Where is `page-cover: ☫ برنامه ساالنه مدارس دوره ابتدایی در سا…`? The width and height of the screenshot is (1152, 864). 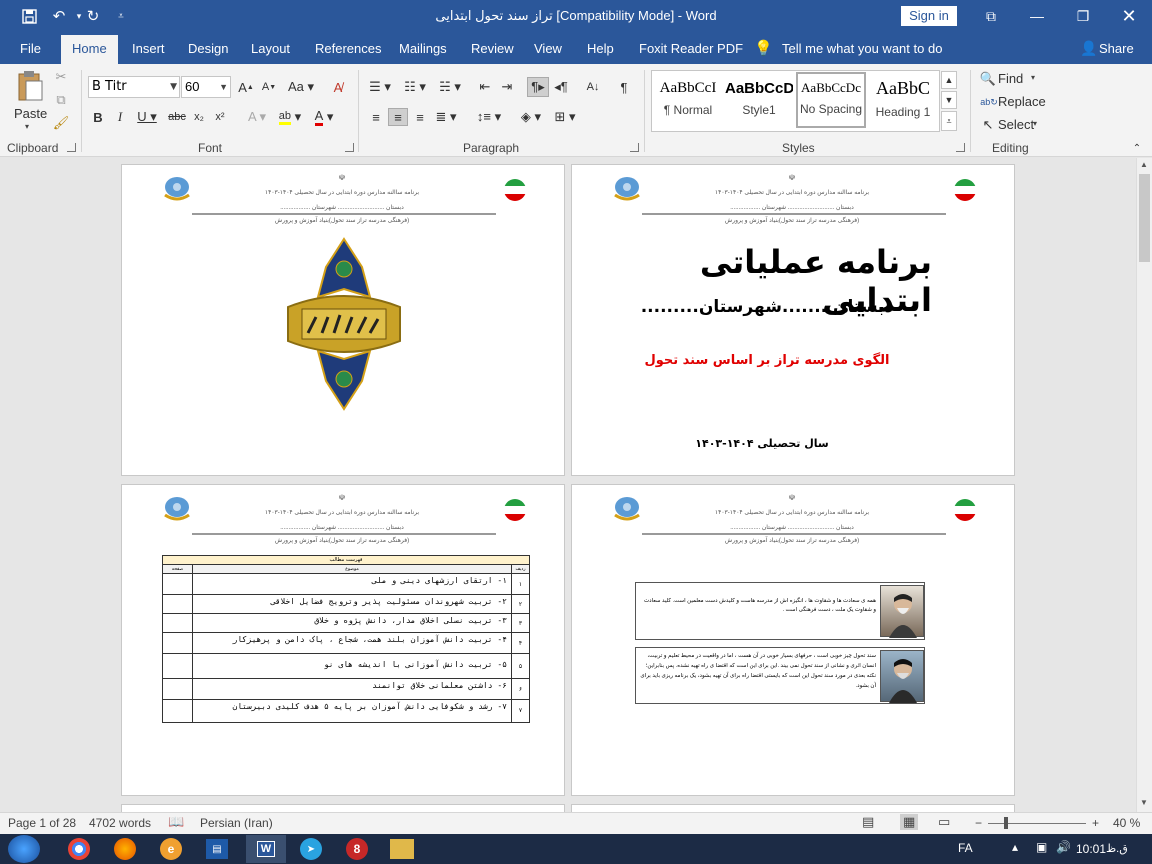 page-cover: ☫ برنامه ساالنه مدارس دوره ابتدایی در سا… is located at coordinates (793, 320).